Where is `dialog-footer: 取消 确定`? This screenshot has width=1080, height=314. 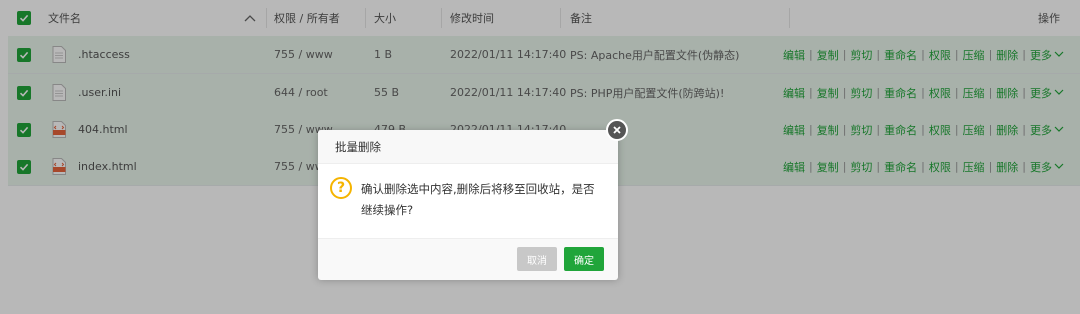 dialog-footer: 取消 确定 is located at coordinates (468, 259).